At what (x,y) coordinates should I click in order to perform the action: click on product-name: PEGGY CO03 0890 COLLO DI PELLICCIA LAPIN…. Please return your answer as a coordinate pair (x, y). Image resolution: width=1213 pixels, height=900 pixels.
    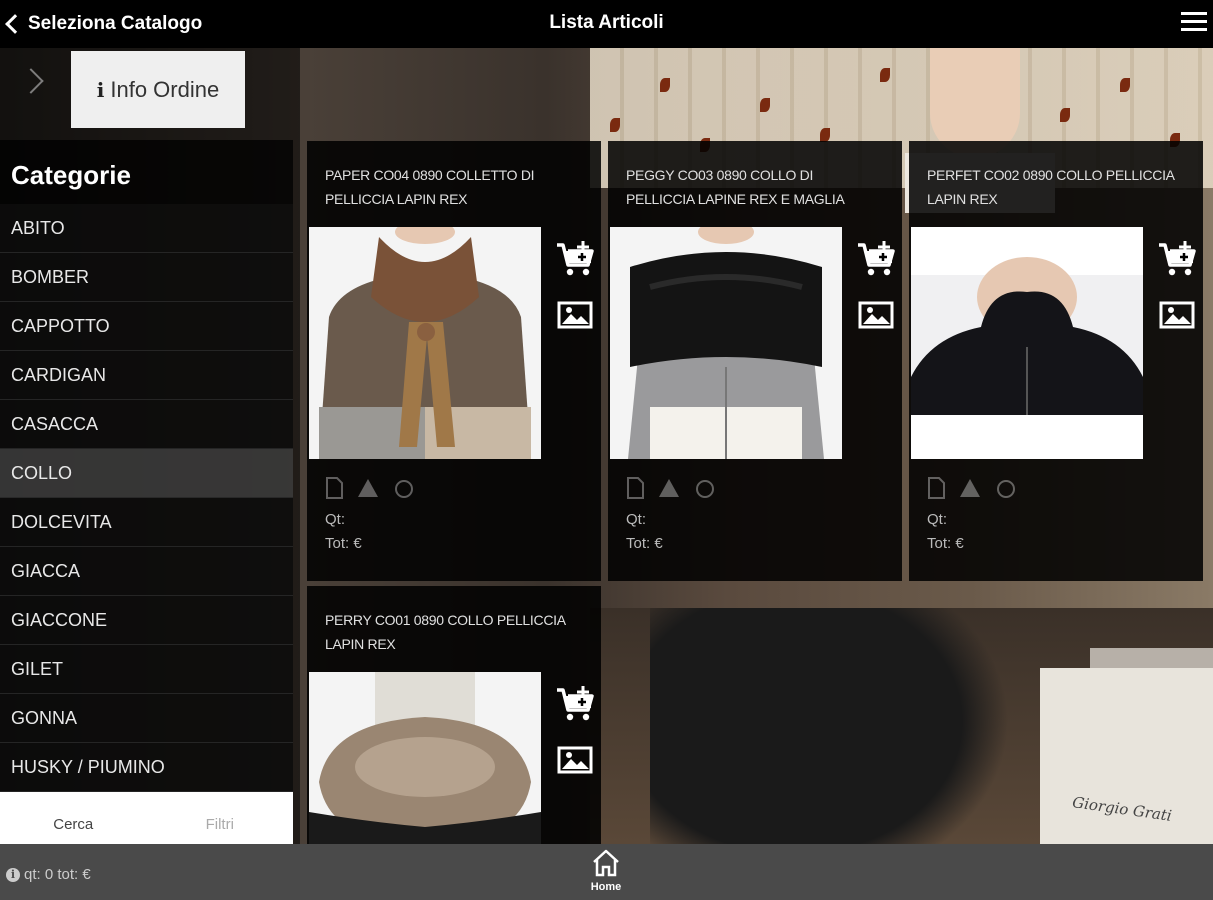
    Looking at the image, I should click on (735, 187).